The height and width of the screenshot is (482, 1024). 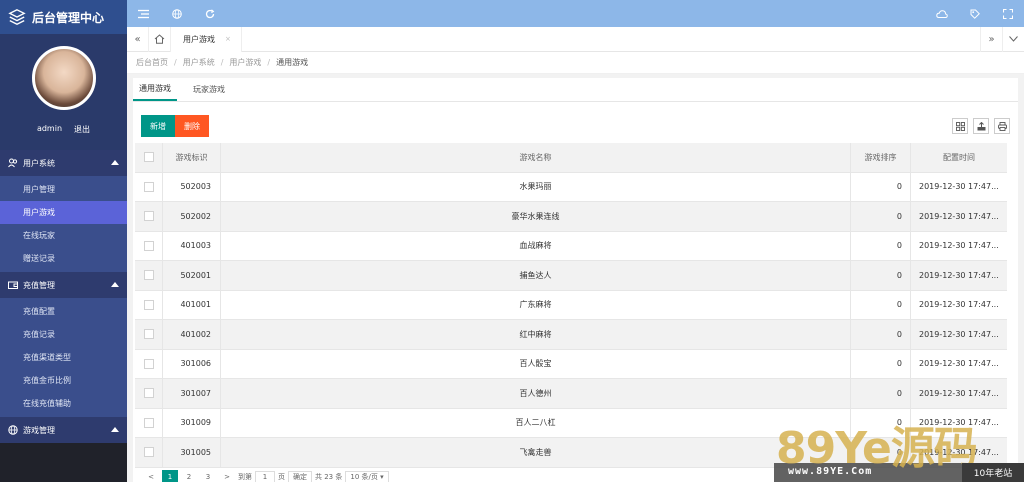 What do you see at coordinates (959, 157) in the screenshot?
I see `header-config-time: 配置时间` at bounding box center [959, 157].